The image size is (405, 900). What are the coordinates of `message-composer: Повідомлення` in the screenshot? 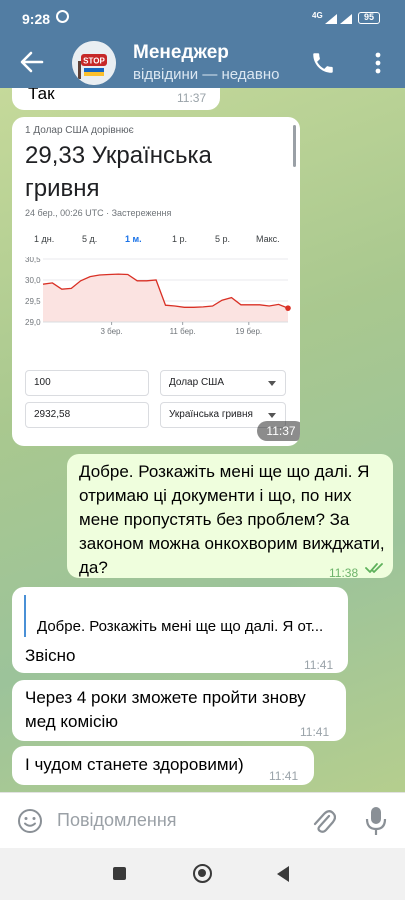 It's located at (202, 820).